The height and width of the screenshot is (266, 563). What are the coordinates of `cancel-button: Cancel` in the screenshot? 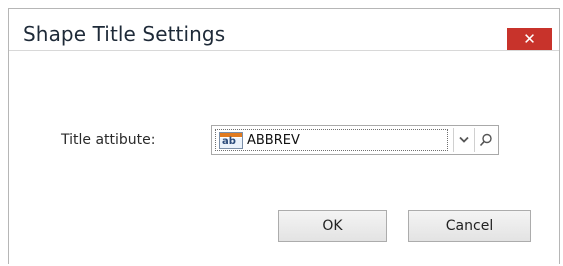 It's located at (469, 226).